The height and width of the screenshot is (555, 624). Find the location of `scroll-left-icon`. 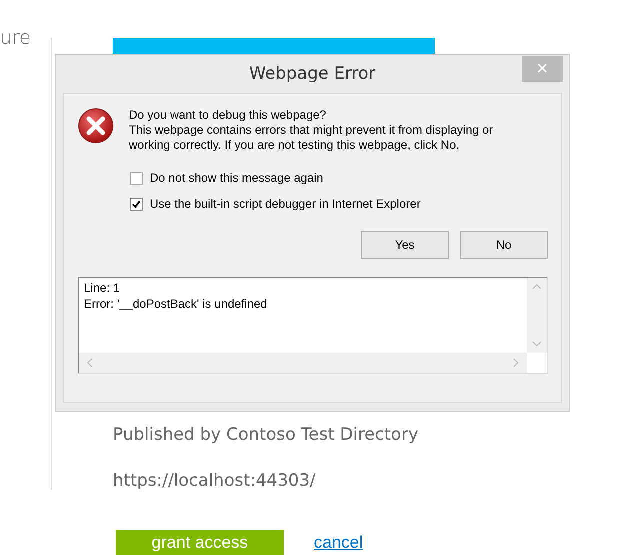

scroll-left-icon is located at coordinates (90, 363).